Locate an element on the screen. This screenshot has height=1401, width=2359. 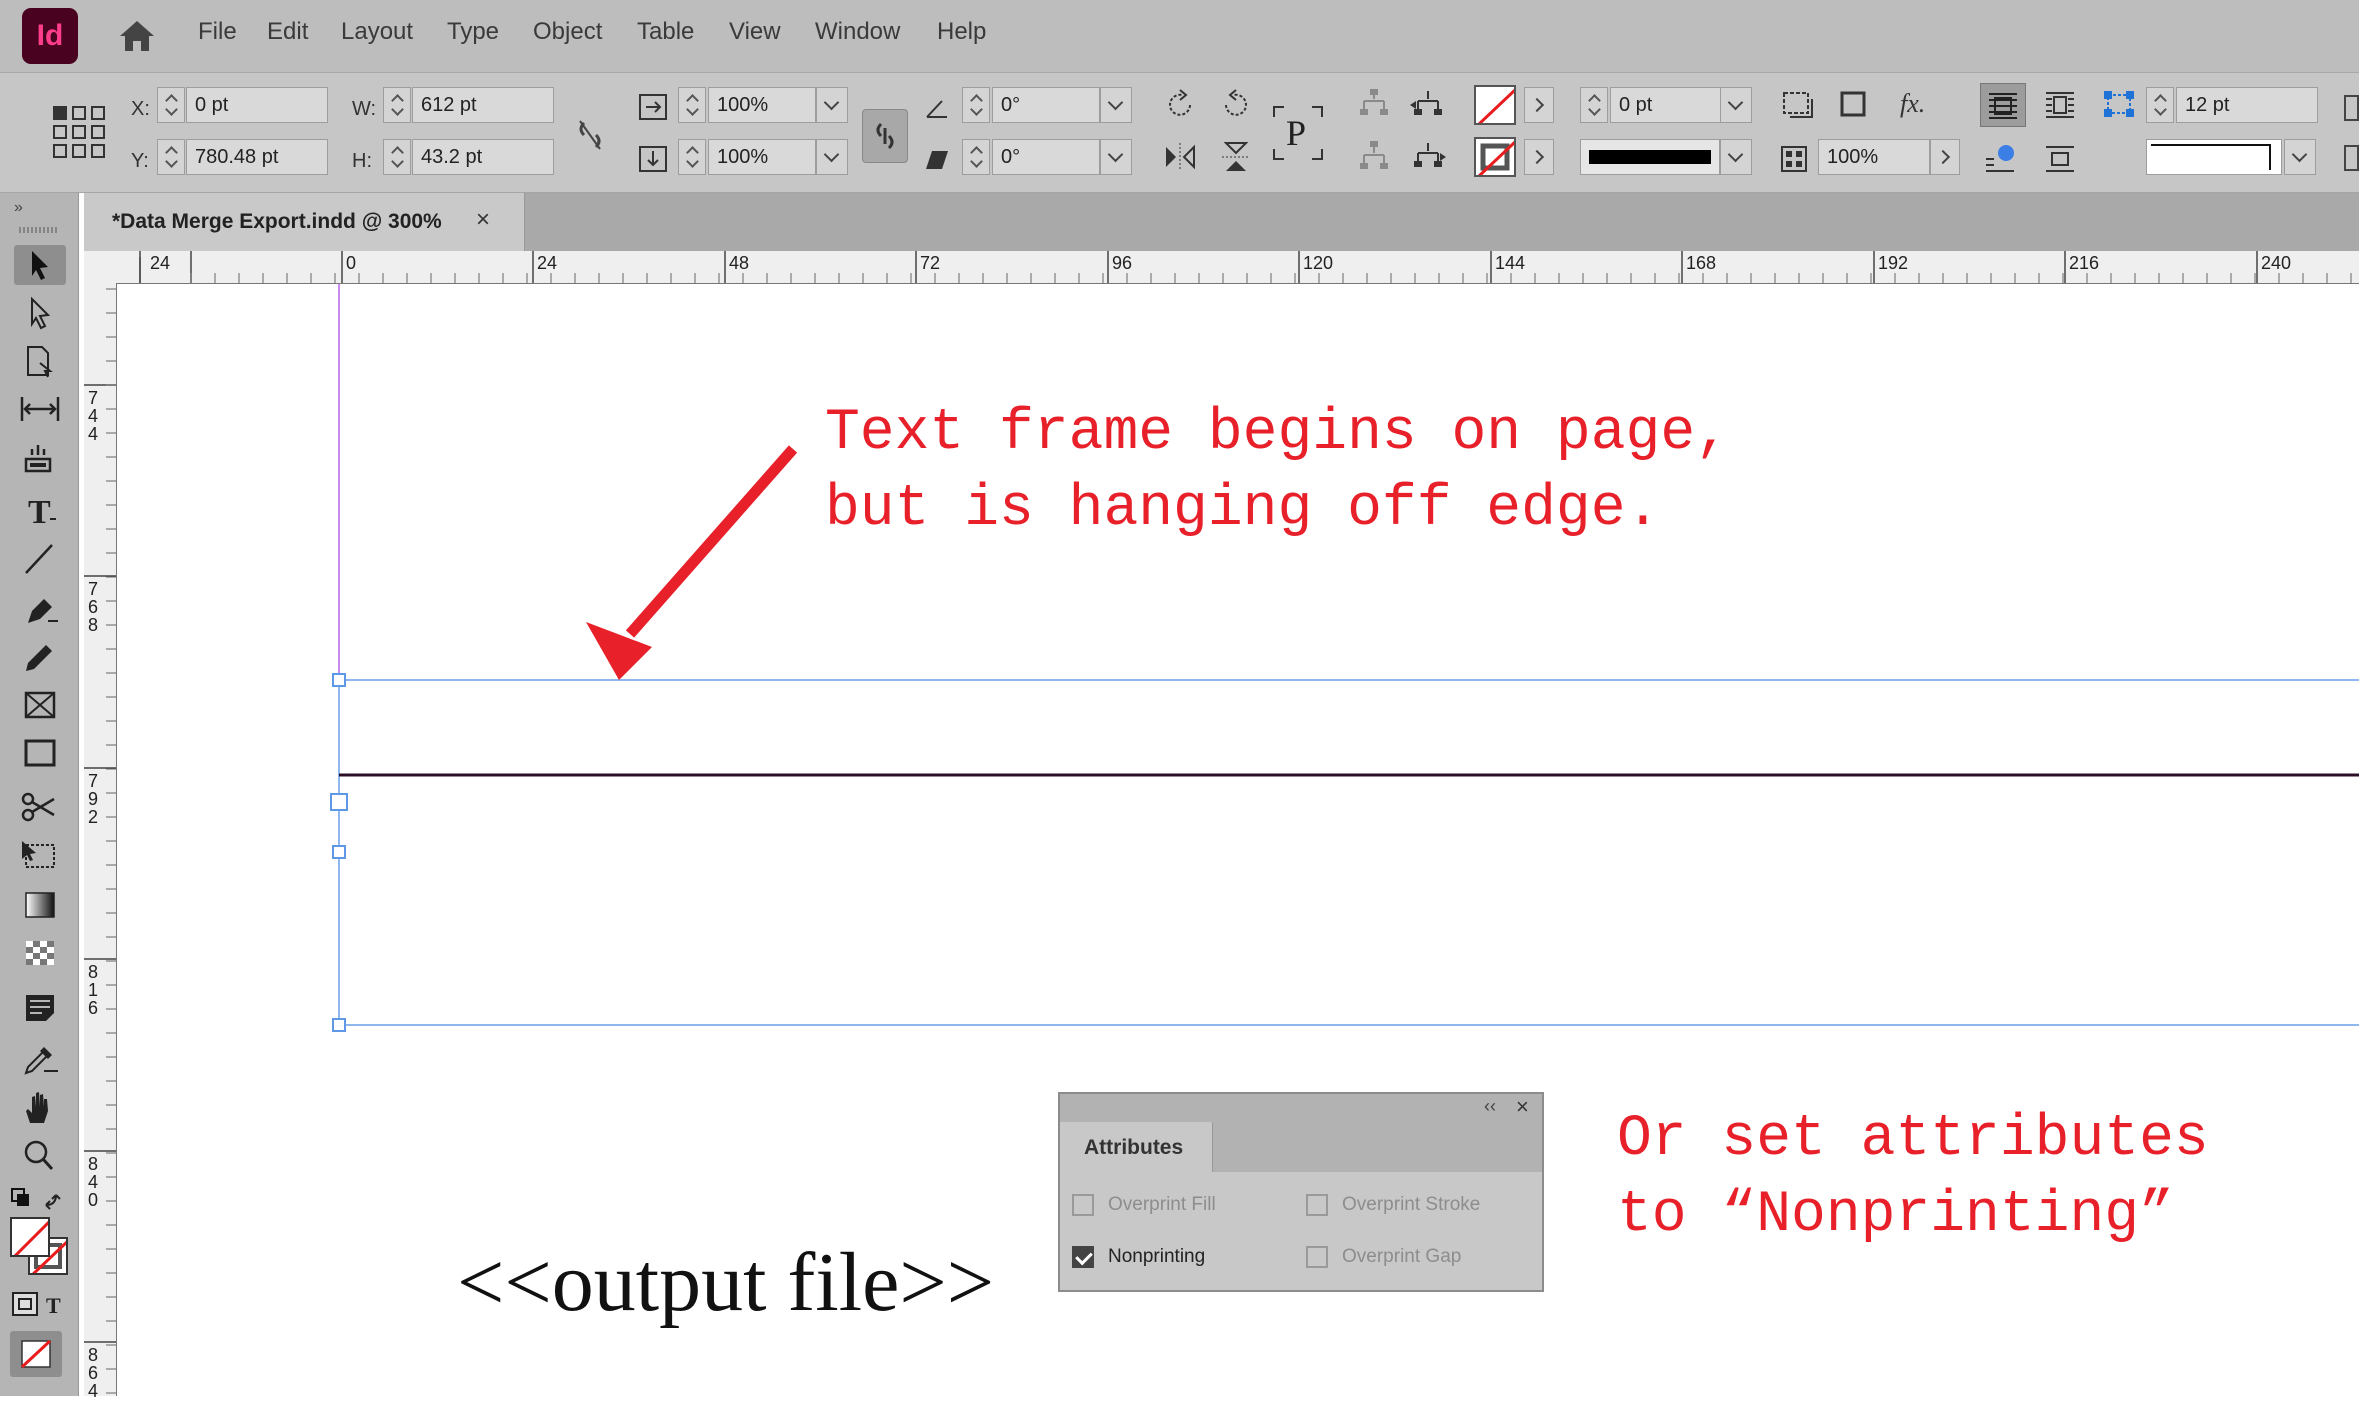
gradient-feather-tool is located at coordinates (40, 953).